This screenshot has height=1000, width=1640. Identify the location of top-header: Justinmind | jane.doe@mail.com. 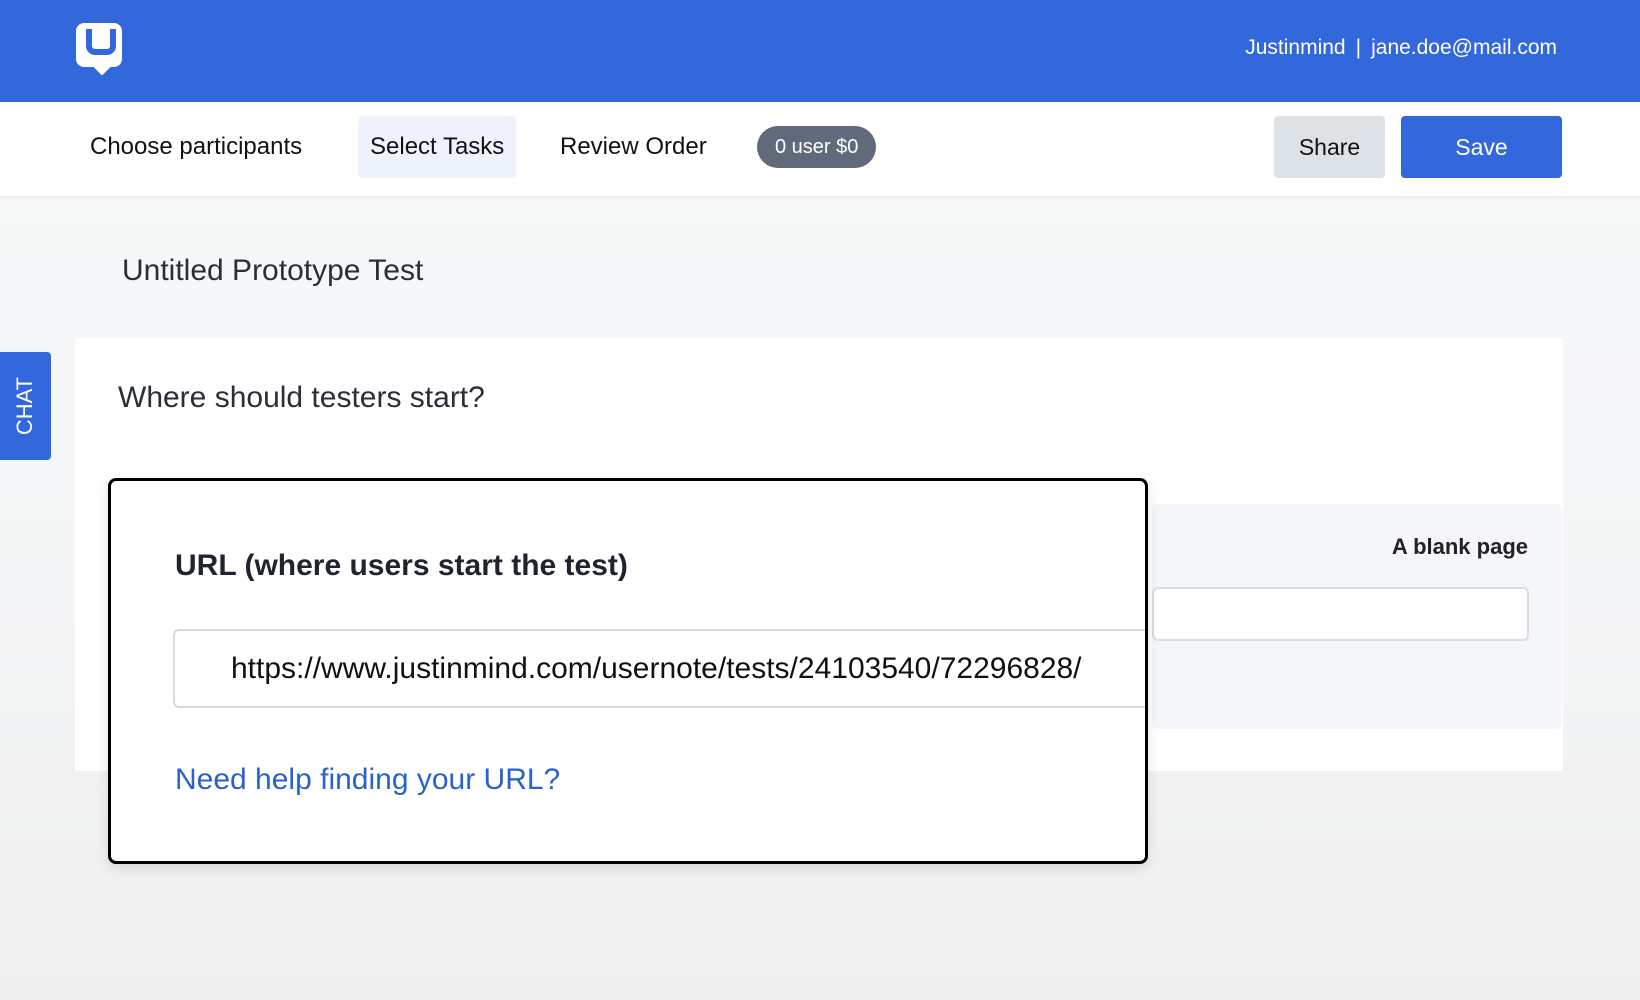
(820, 51).